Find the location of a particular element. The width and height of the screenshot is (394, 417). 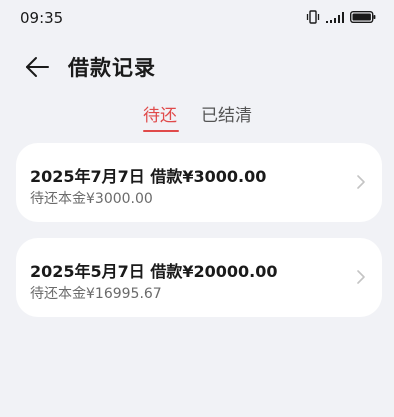

loan-record-title: 2025年7月7日 借款¥3000.00 is located at coordinates (148, 176).